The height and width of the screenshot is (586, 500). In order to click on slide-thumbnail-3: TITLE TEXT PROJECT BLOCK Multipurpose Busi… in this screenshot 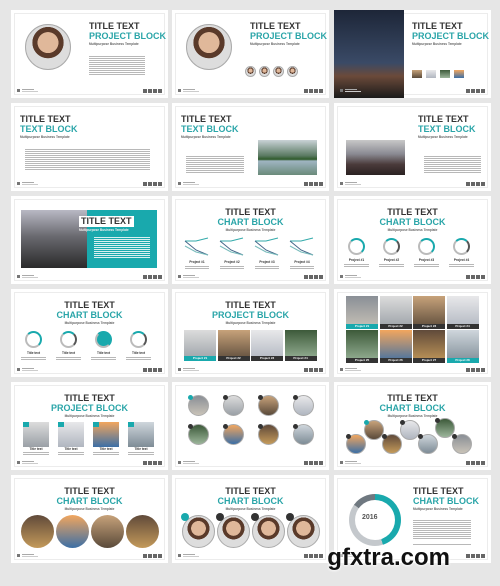, I will do `click(412, 54)`.